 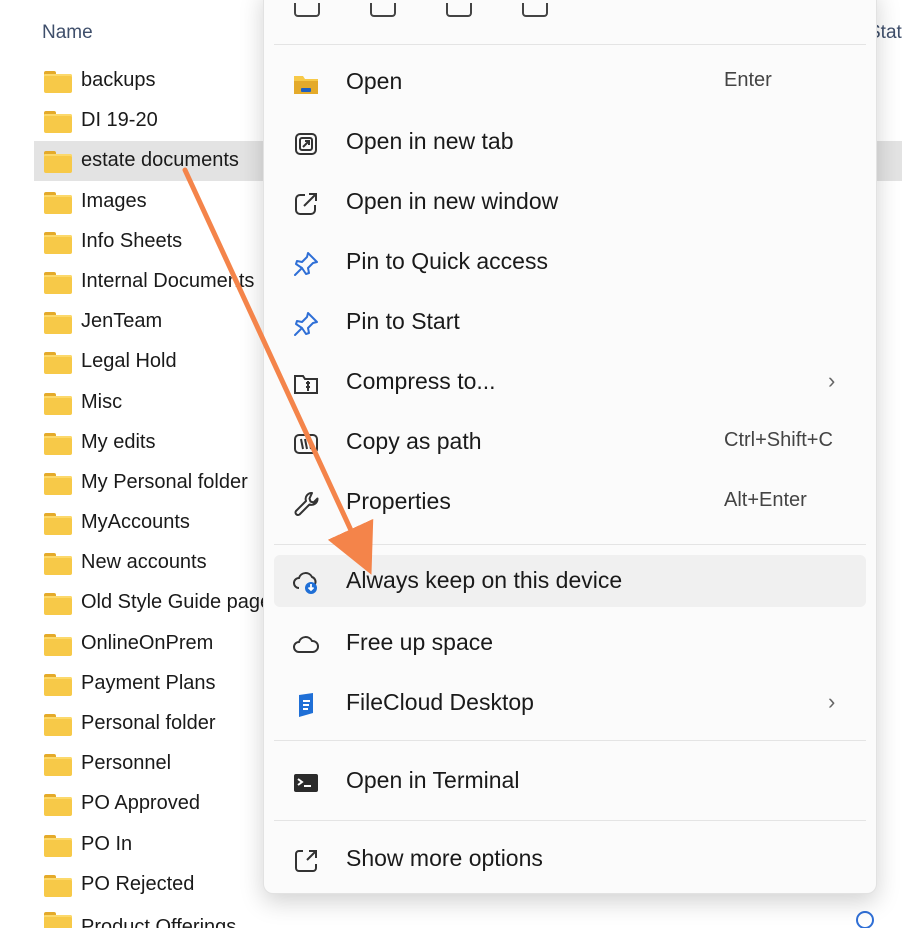 What do you see at coordinates (452, 201) in the screenshot?
I see `menu-item-label: Open in new window` at bounding box center [452, 201].